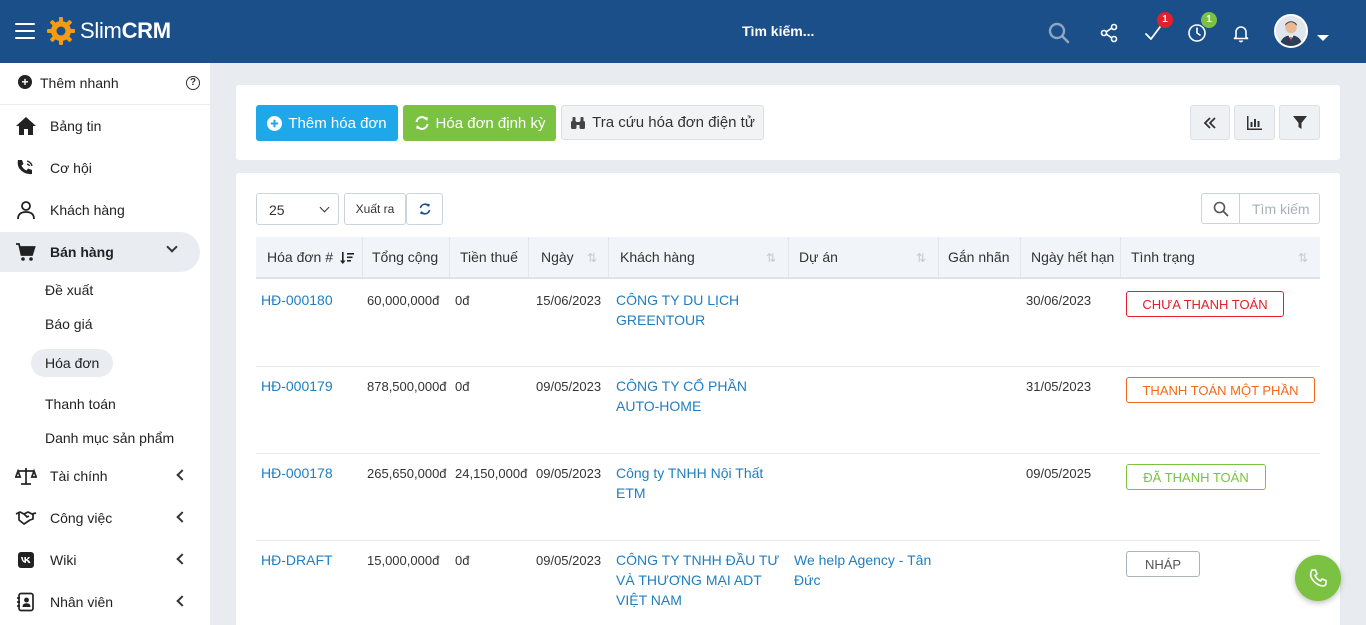 This screenshot has width=1366, height=625. I want to click on handshake-icon, so click(26, 518).